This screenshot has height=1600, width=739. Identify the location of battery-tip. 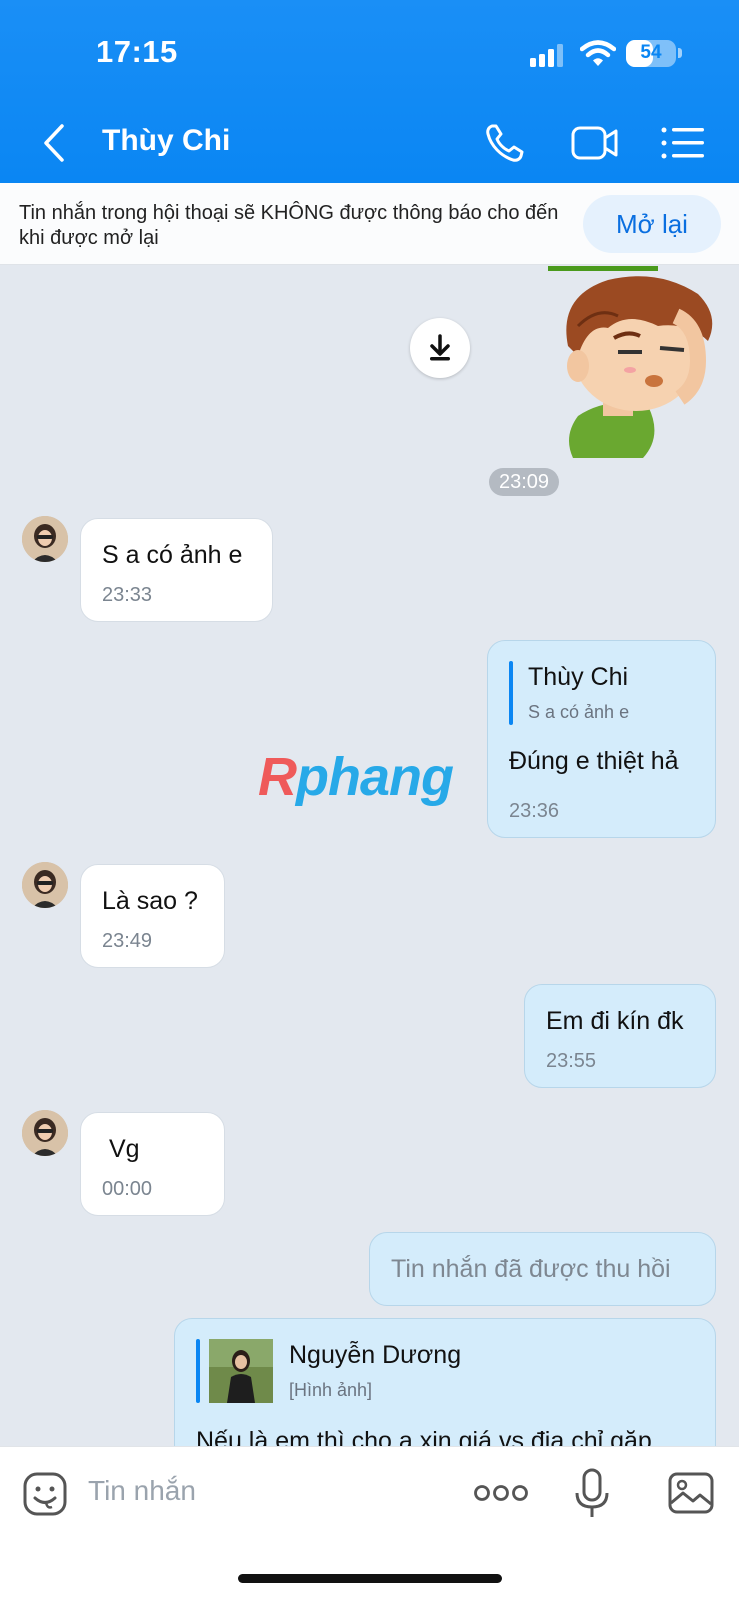
(680, 53).